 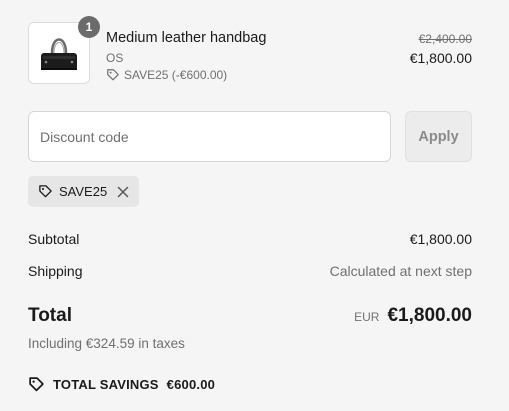 What do you see at coordinates (438, 136) in the screenshot?
I see `apply-button: Apply` at bounding box center [438, 136].